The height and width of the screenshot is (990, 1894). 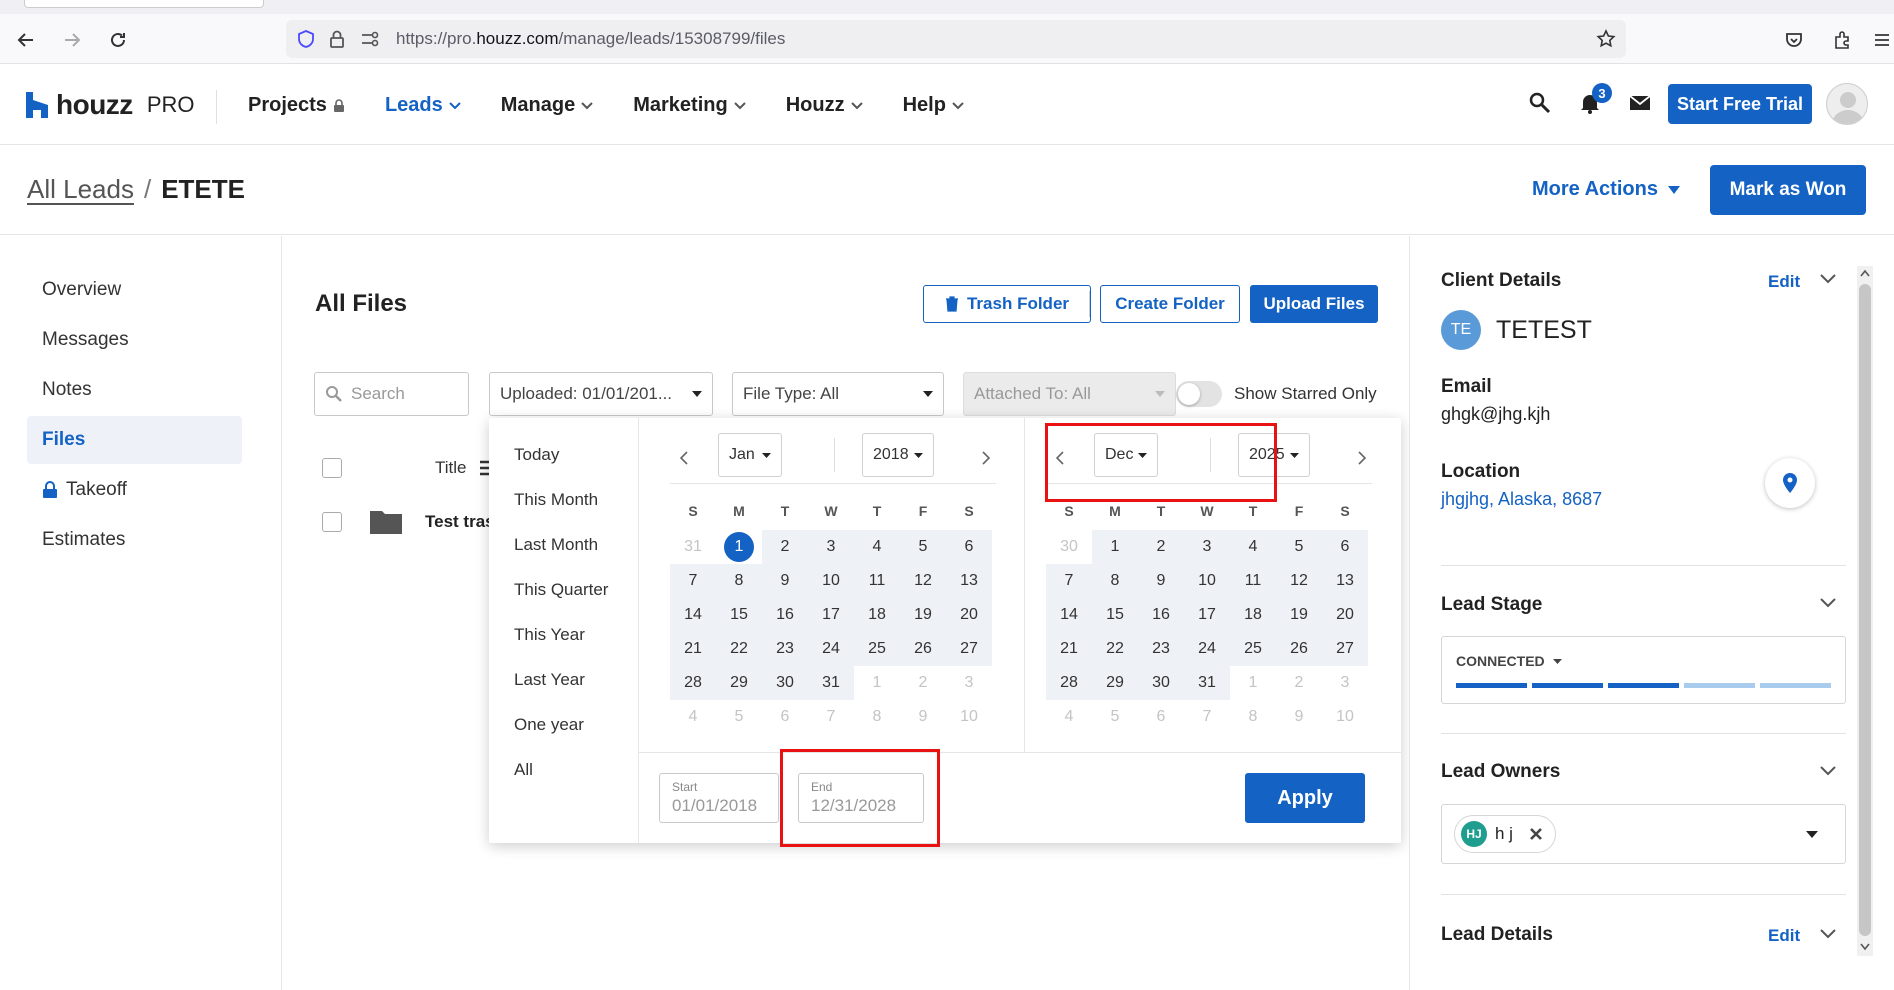 I want to click on client-location-link: jhgjhg, Alaska, 8687, so click(x=1521, y=499).